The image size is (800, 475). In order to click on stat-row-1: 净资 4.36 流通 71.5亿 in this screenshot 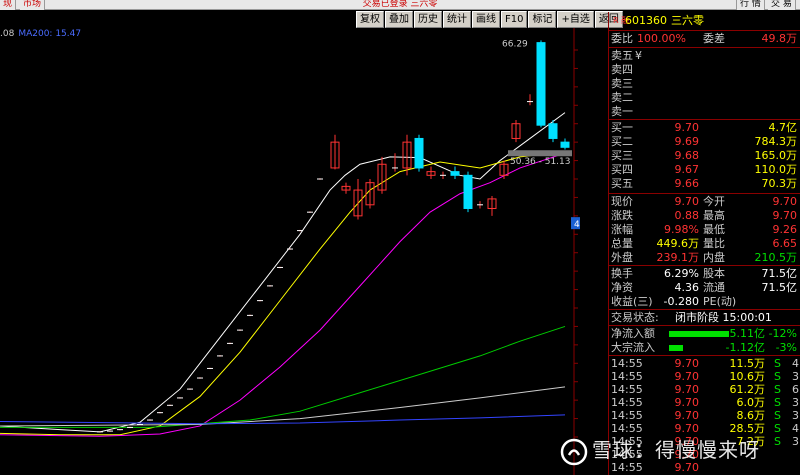, I will do `click(704, 288)`.